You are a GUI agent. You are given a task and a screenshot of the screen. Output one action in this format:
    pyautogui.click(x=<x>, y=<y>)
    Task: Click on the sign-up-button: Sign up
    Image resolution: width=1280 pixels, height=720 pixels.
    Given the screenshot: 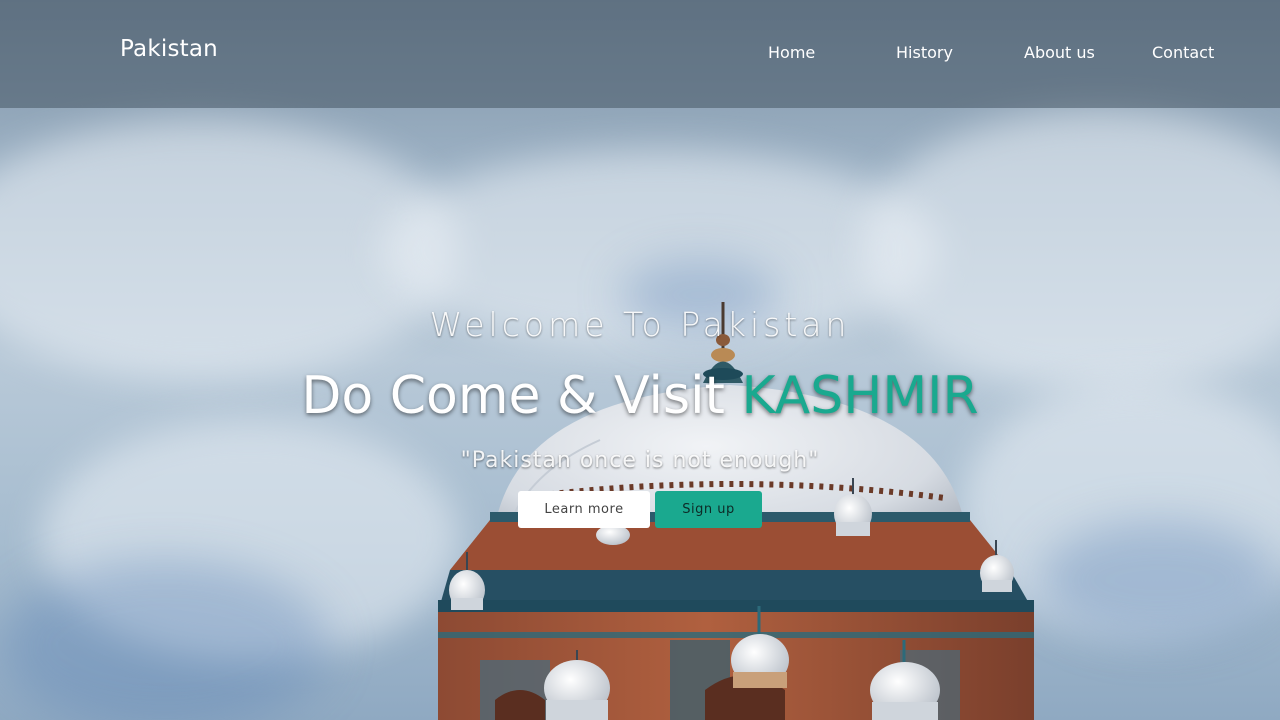 What is the action you would take?
    pyautogui.click(x=708, y=509)
    